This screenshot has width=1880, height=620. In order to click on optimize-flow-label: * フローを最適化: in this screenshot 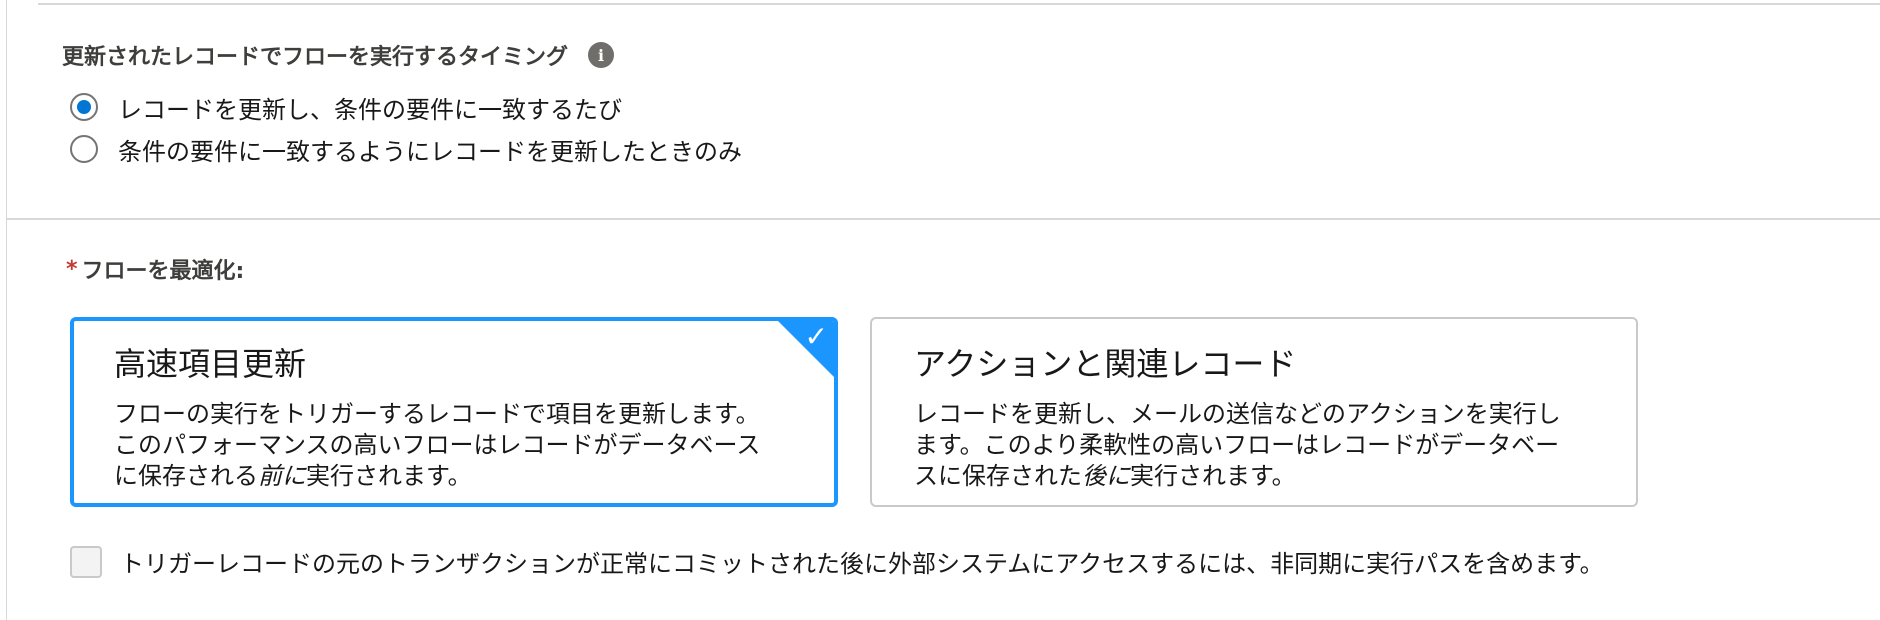, I will do `click(155, 269)`.